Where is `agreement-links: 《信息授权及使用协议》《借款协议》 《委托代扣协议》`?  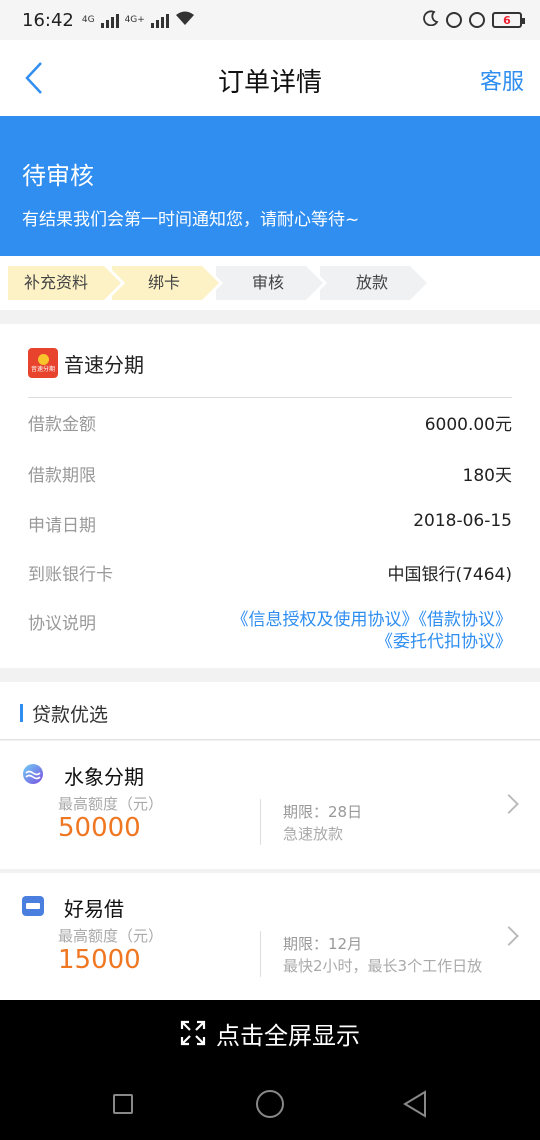
agreement-links: 《信息授权及使用协议》《借款协议》 《委托代扣协议》 is located at coordinates (352, 631).